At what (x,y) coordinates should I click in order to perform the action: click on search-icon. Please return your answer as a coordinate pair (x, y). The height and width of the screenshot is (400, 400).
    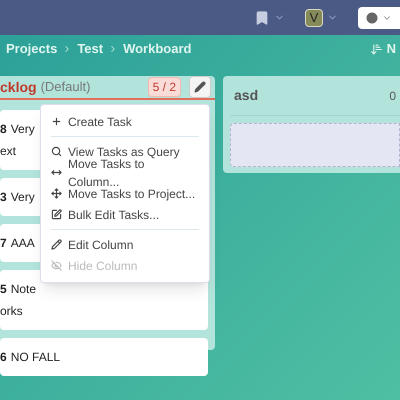
    Looking at the image, I should click on (56, 151).